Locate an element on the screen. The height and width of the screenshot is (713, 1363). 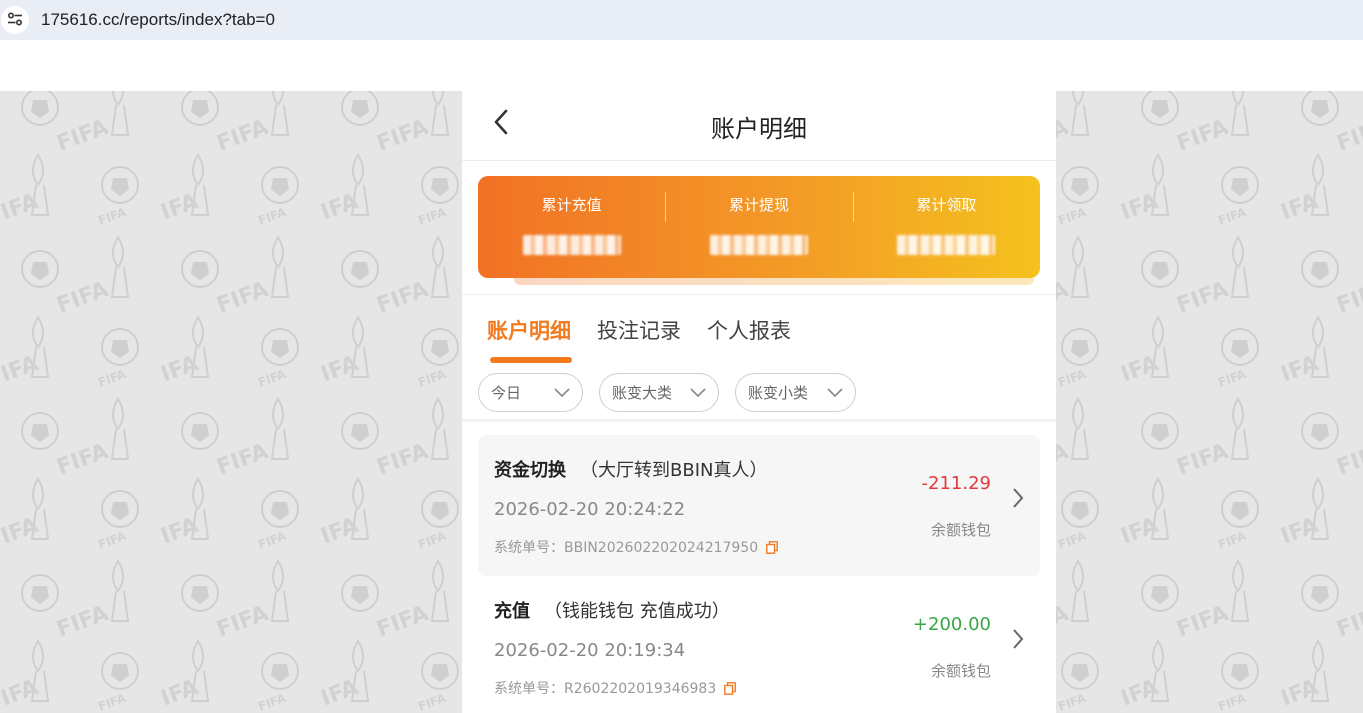
tab-bet-records: 投注记录 is located at coordinates (639, 330).